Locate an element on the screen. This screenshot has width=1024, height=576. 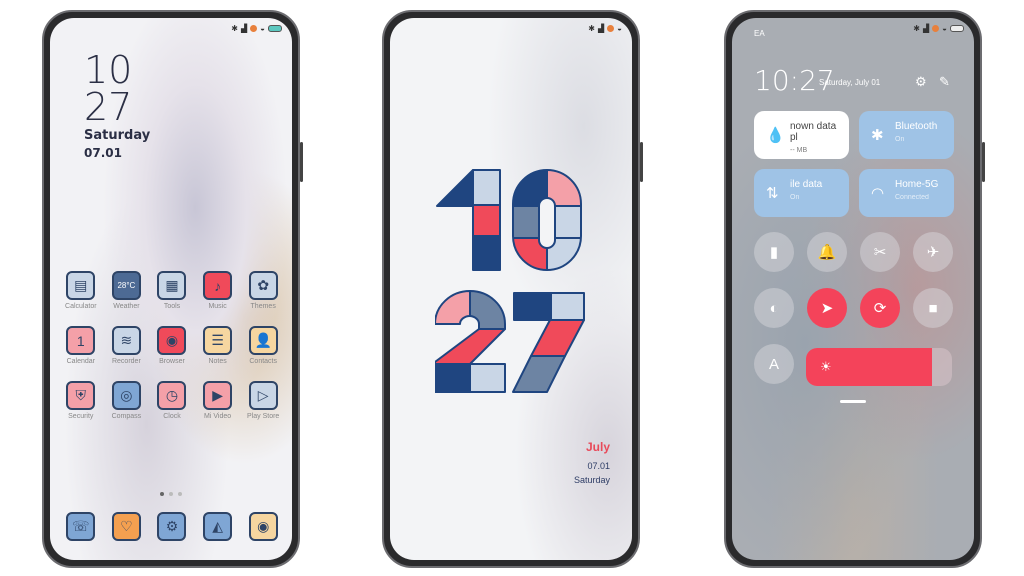
tile-title: Bluetooth is located at coordinates (916, 126).